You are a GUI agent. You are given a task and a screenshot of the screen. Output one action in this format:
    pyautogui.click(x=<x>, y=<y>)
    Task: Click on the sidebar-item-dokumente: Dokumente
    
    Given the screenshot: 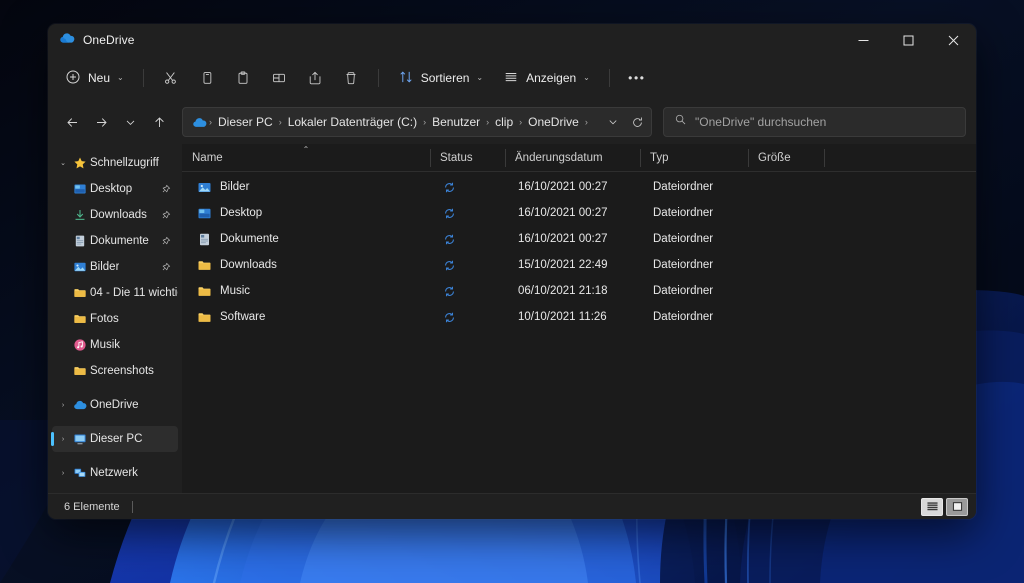 What is the action you would take?
    pyautogui.click(x=115, y=241)
    